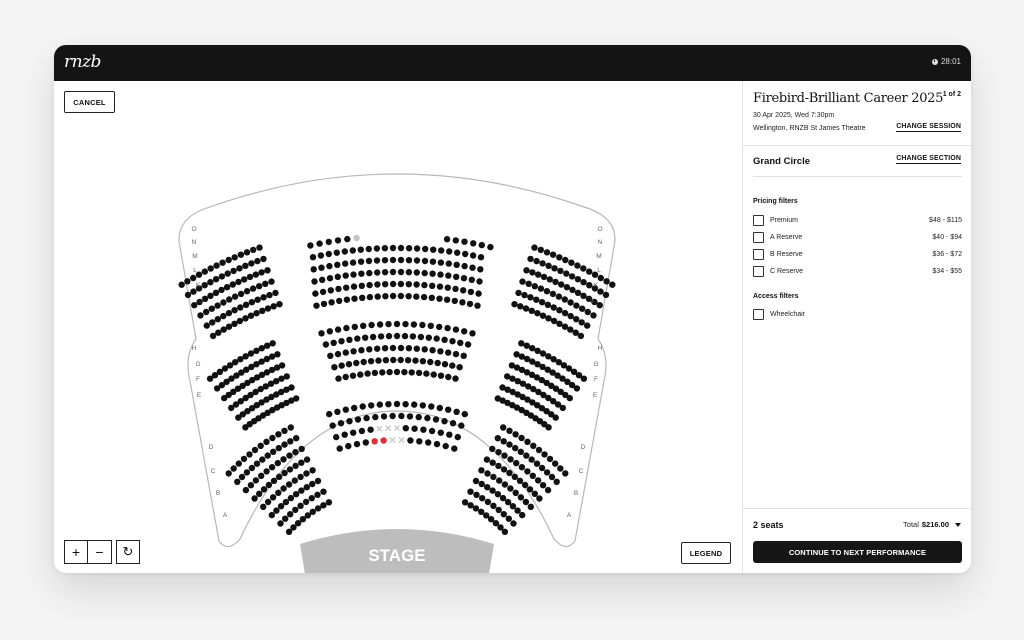  What do you see at coordinates (76, 552) in the screenshot?
I see `zoom-in-button: +` at bounding box center [76, 552].